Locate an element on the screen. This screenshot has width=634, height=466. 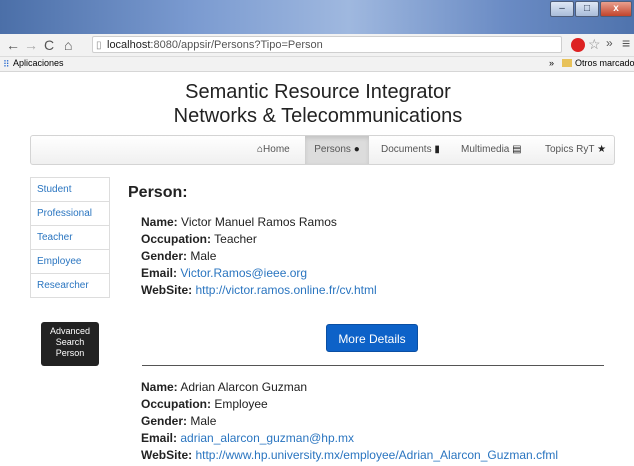
star-icon: ★ is located at coordinates (602, 149).